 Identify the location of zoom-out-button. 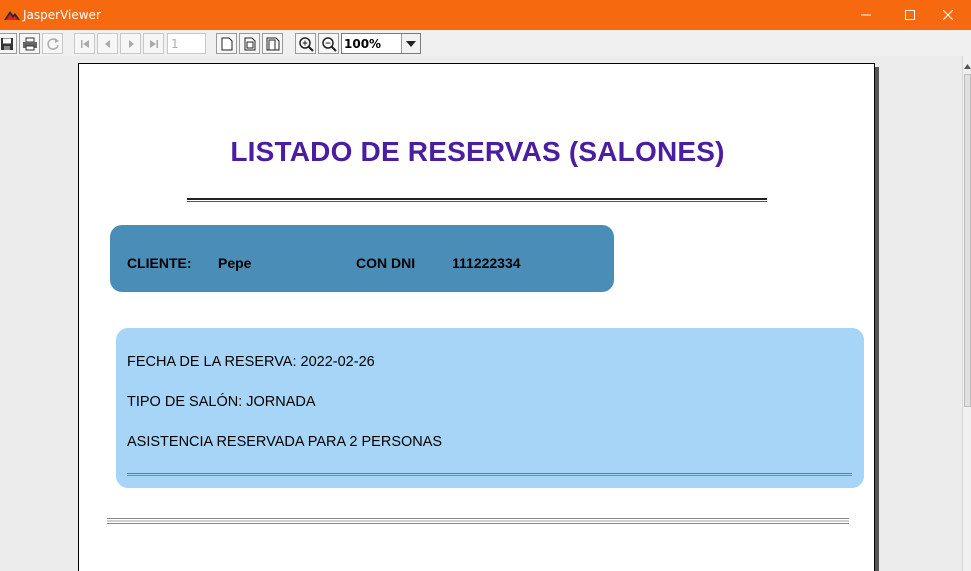
(328, 43).